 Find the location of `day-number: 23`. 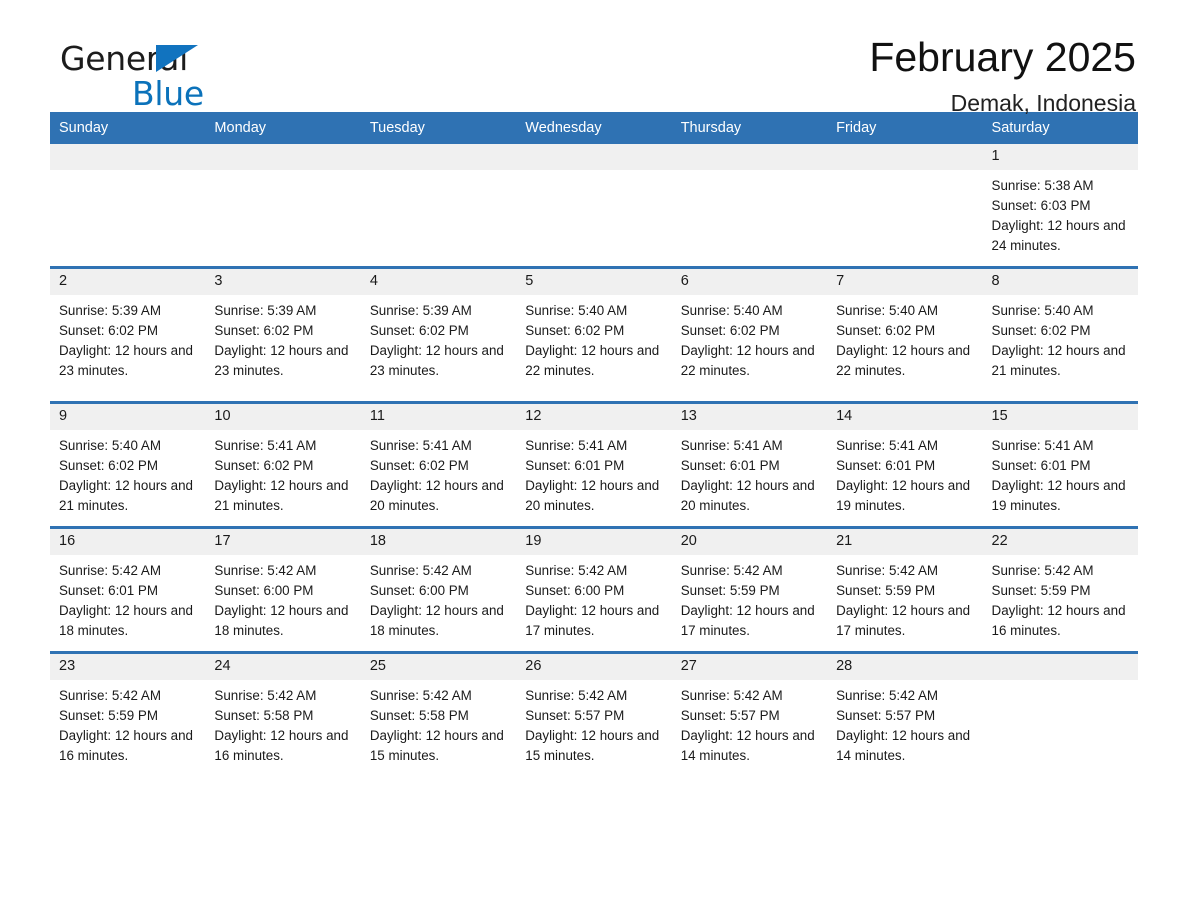

day-number: 23 is located at coordinates (128, 667).